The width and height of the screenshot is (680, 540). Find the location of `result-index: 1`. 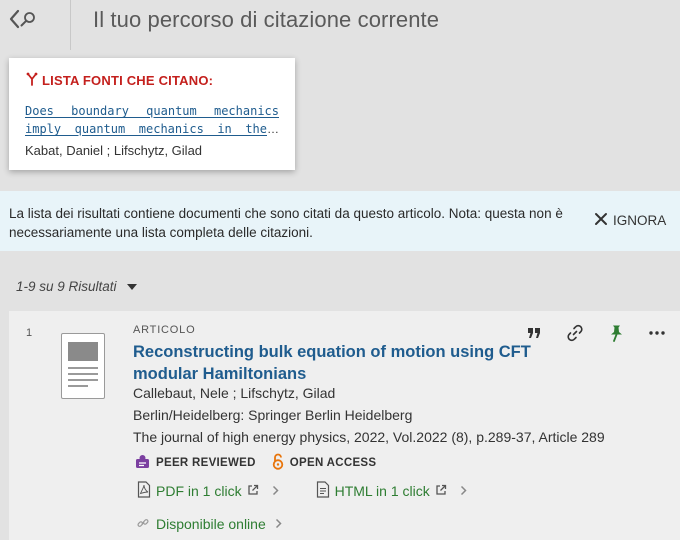

result-index: 1 is located at coordinates (29, 333).